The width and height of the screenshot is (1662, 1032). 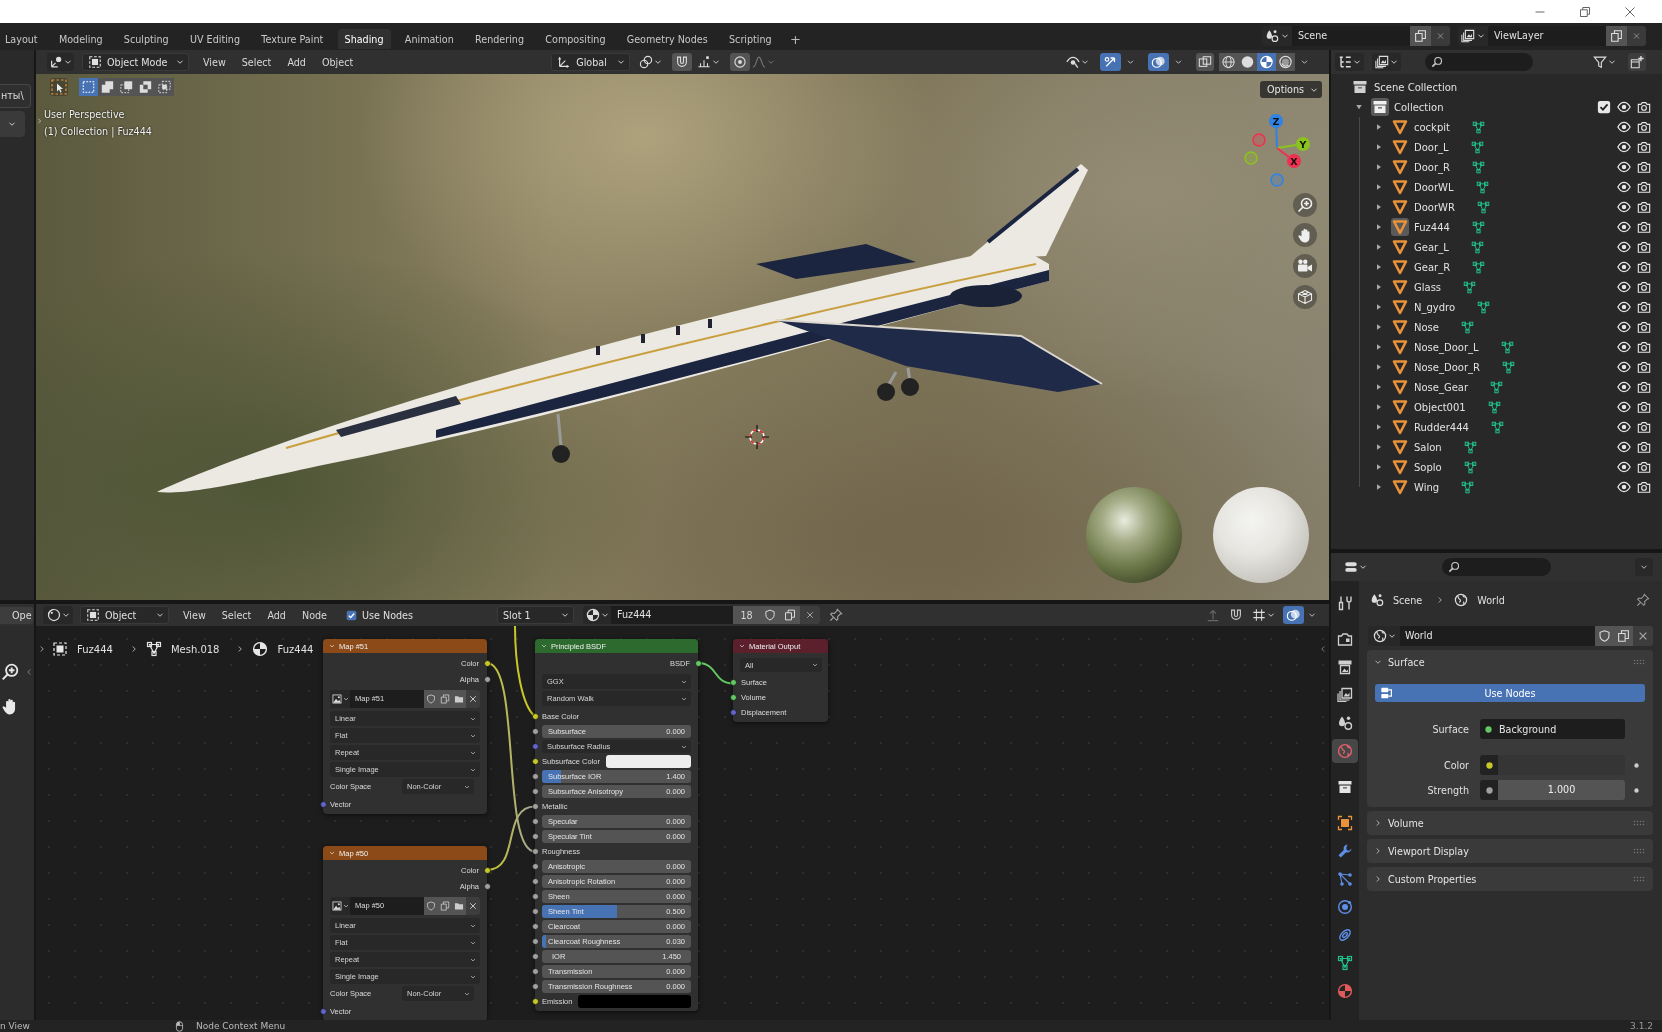 What do you see at coordinates (747, 615) in the screenshot?
I see `user-count-button: 18` at bounding box center [747, 615].